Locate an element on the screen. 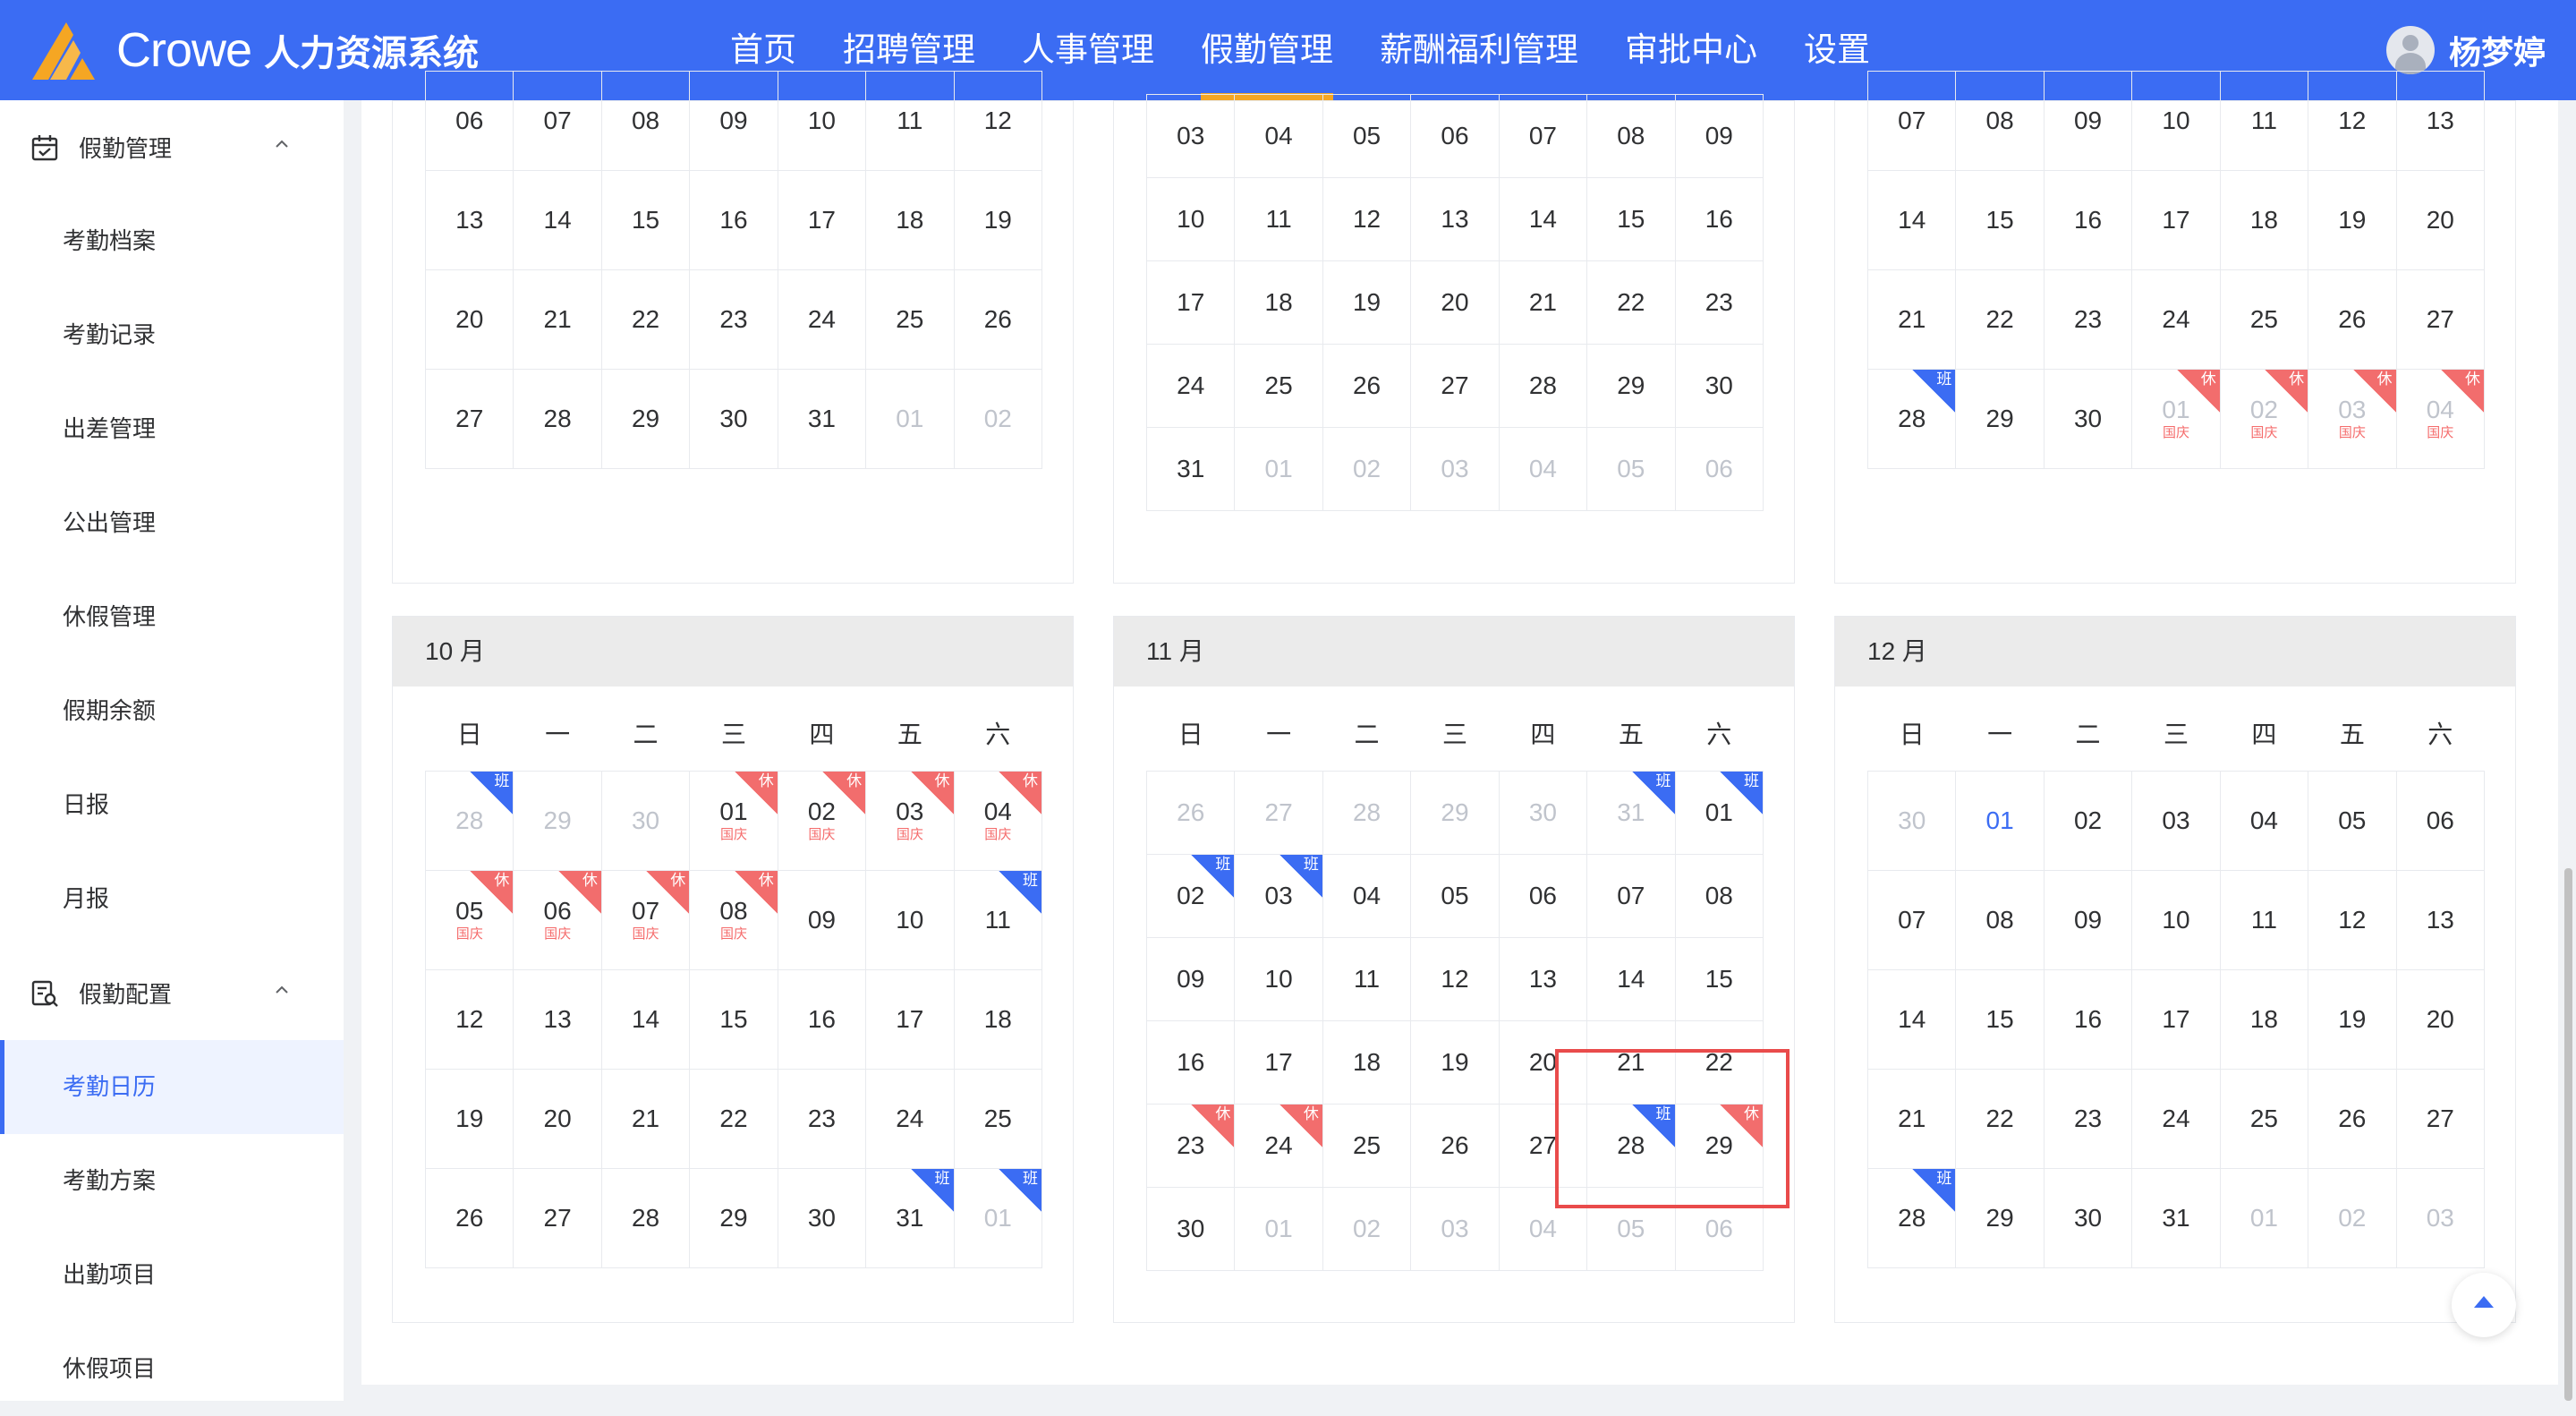  calendar-day-cell: 03班 is located at coordinates (1278, 896).